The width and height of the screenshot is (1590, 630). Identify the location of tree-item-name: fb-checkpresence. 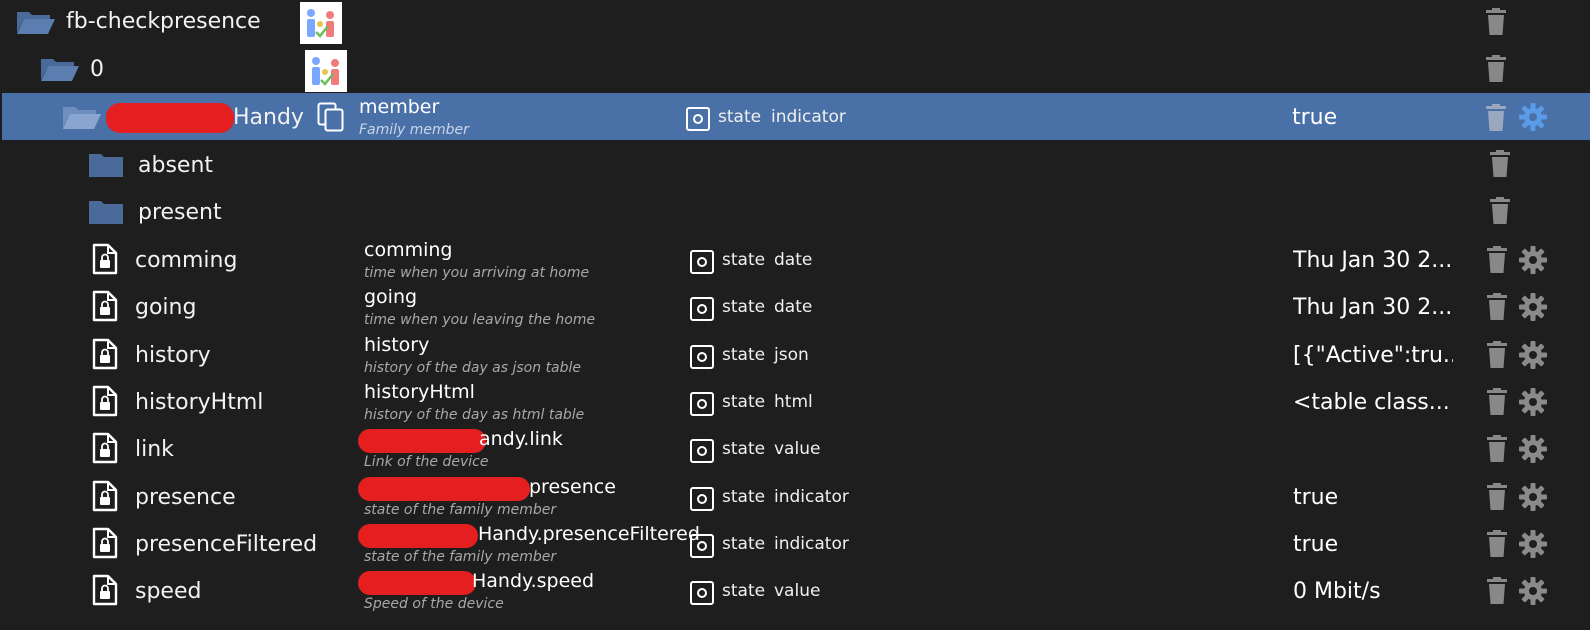
(163, 21).